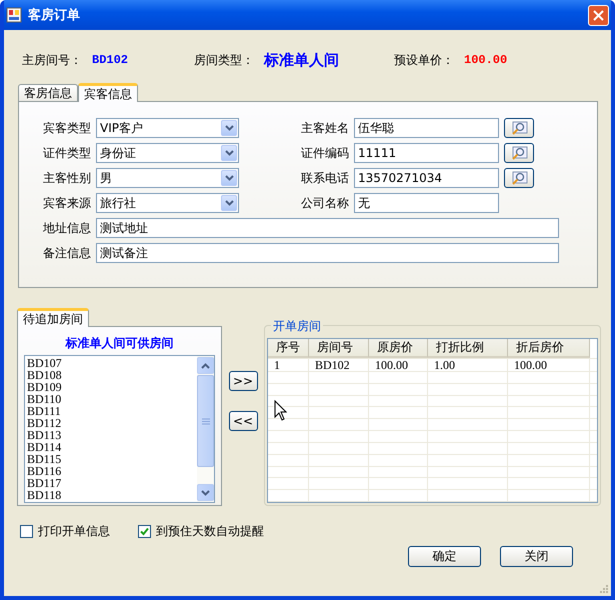  Describe the element at coordinates (327, 228) in the screenshot. I see `input-field: 测试地址` at that location.